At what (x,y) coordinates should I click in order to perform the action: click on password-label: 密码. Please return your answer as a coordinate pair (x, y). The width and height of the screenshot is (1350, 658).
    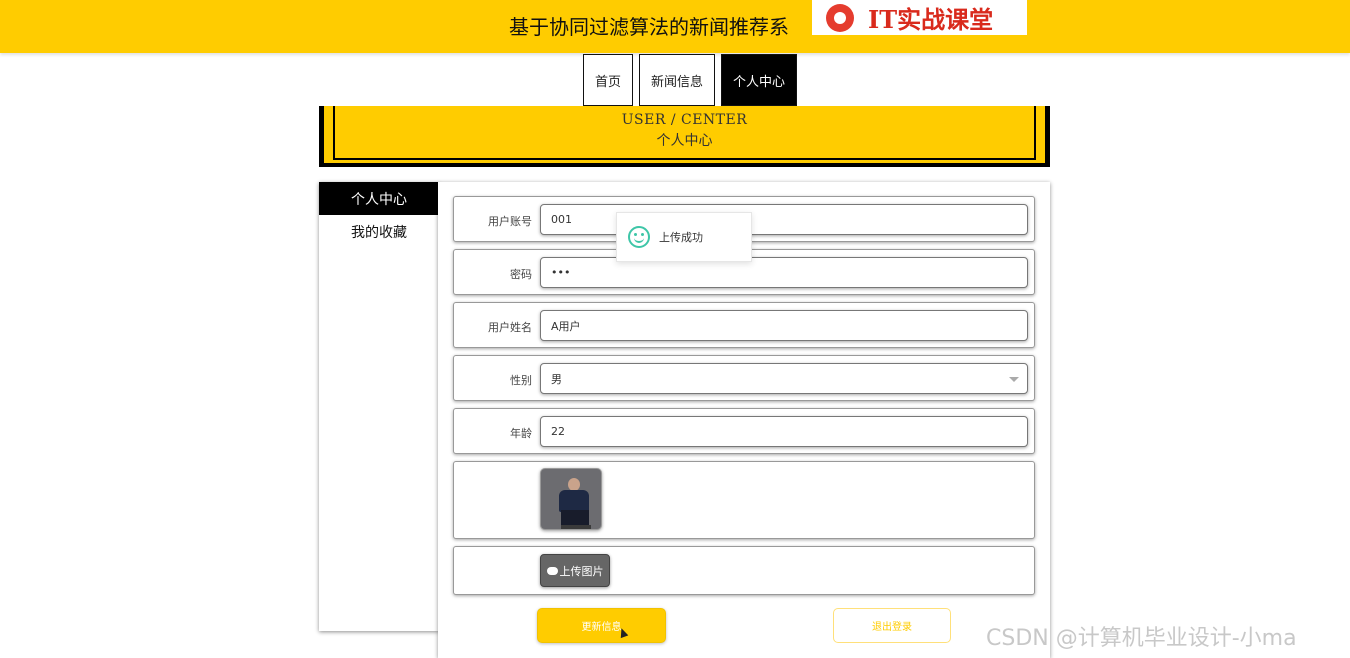
    Looking at the image, I should click on (521, 274).